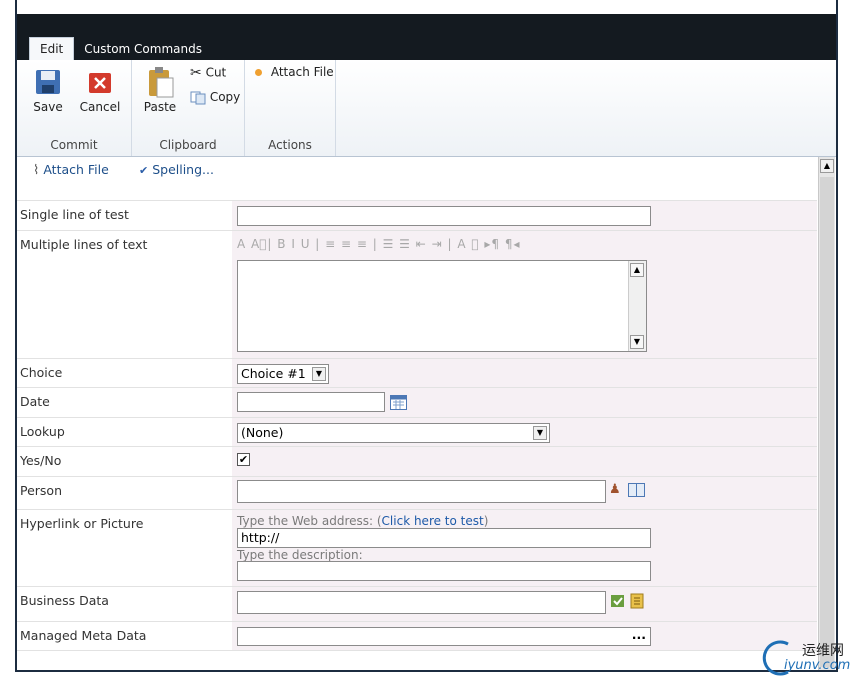  I want to click on business-data-row: Business Data, so click(417, 603).